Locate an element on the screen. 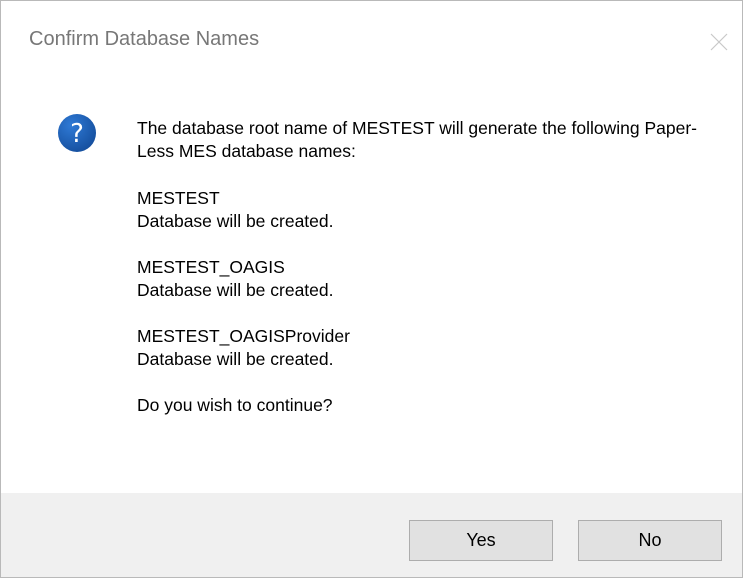  database-entry: MESTEST Database will be created. is located at coordinates (432, 210).